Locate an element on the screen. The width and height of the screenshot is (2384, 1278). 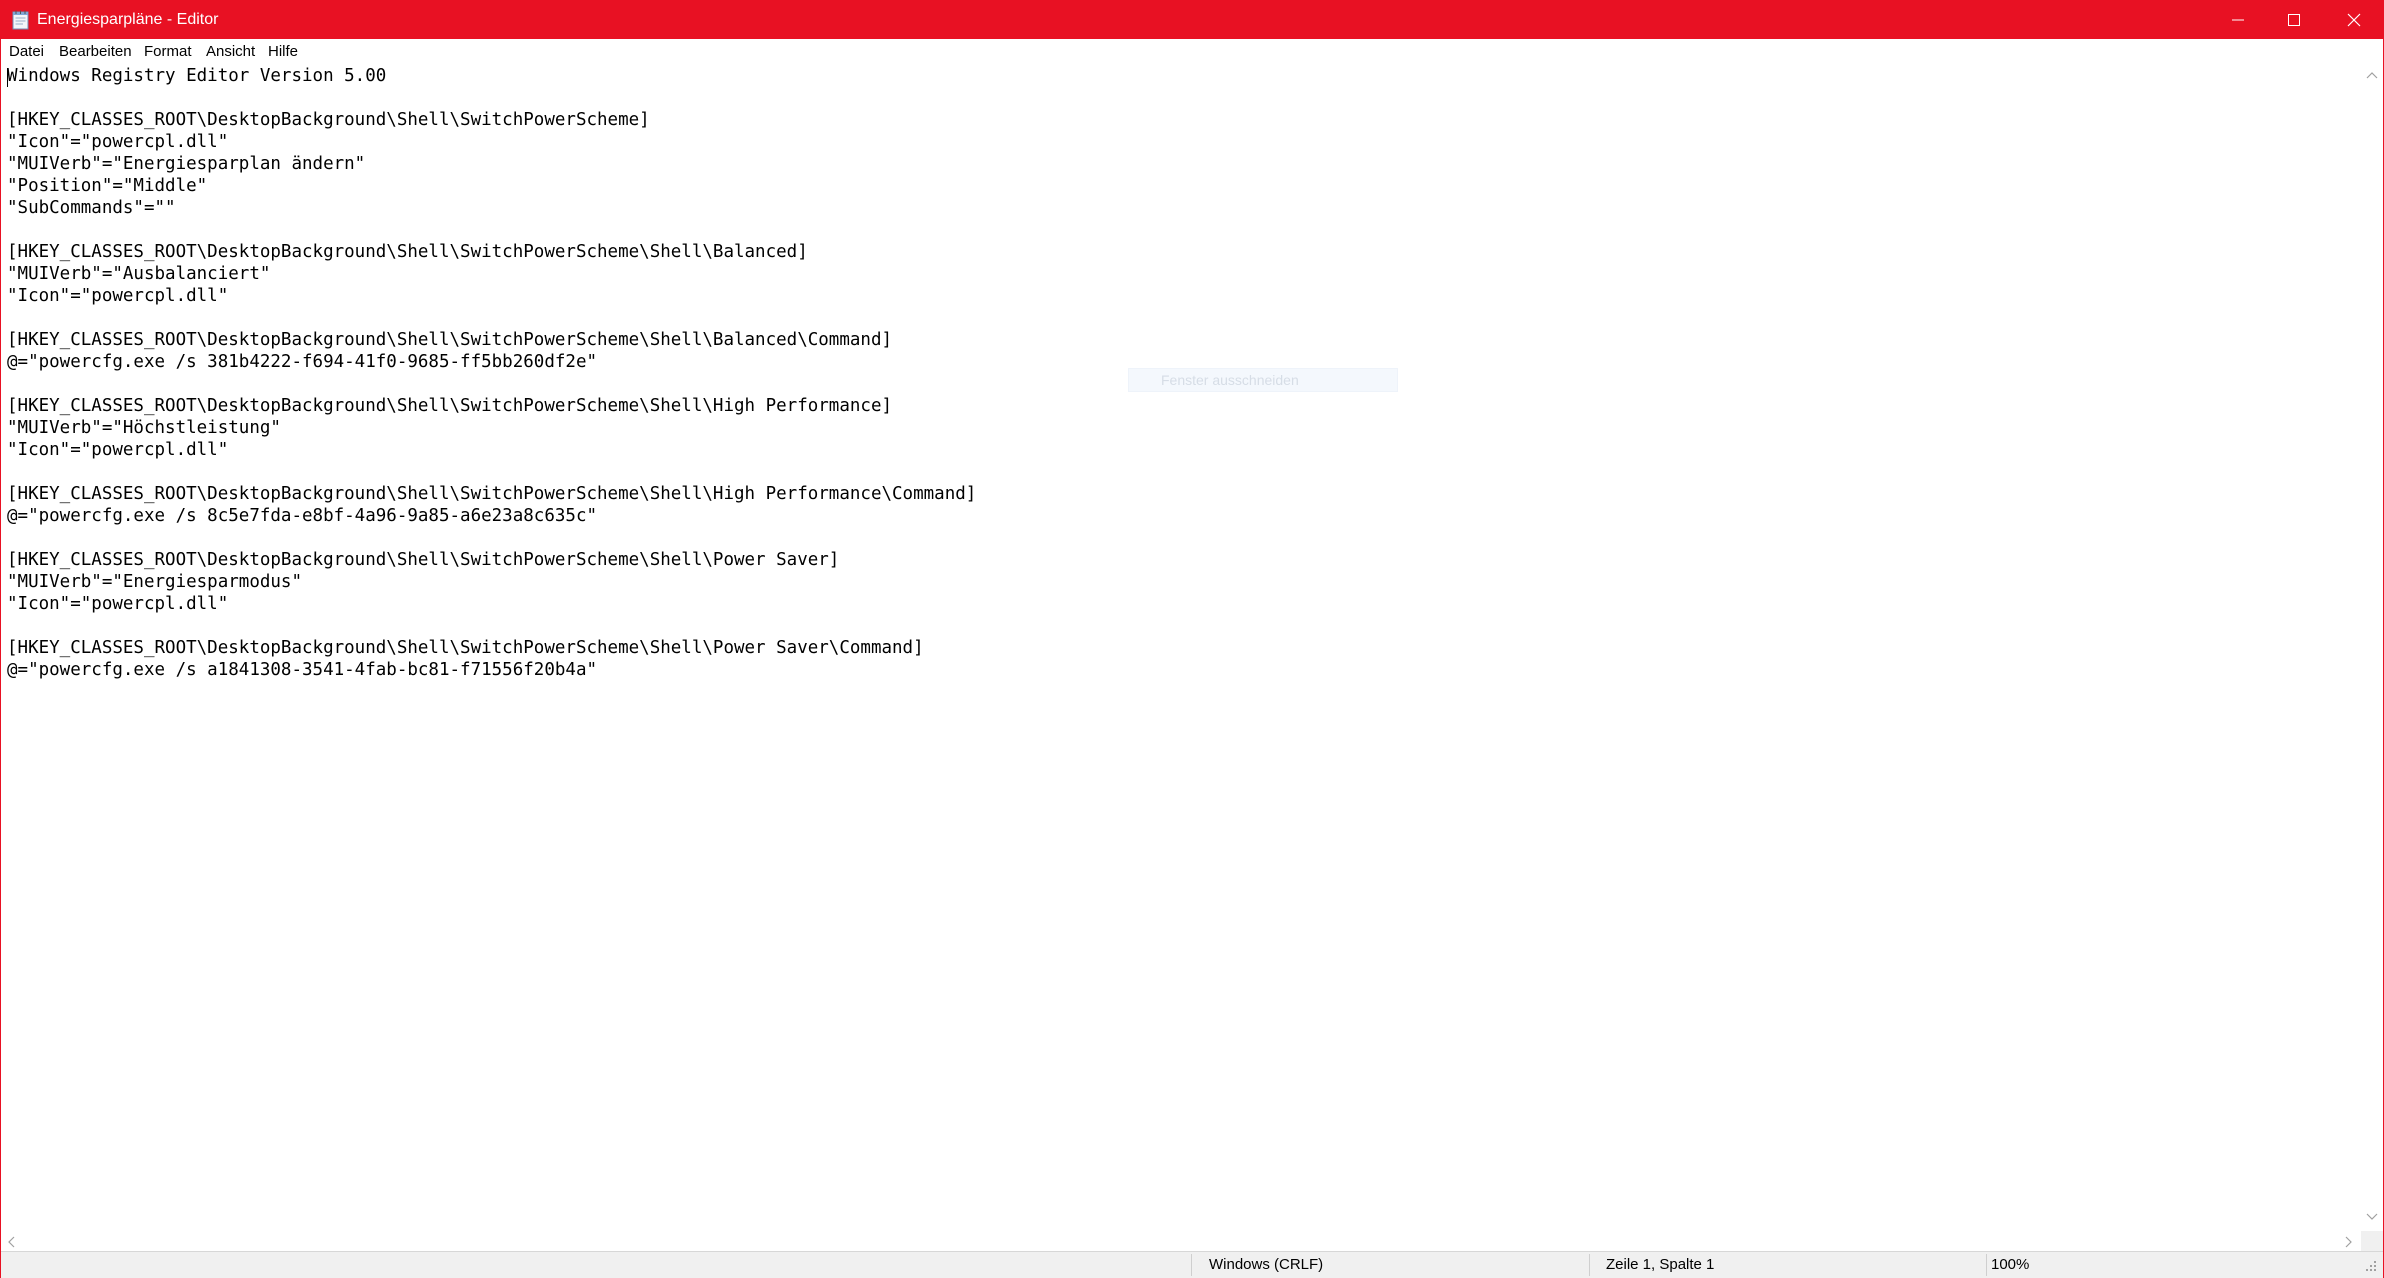
menu-ansicht: Ansicht is located at coordinates (230, 52).